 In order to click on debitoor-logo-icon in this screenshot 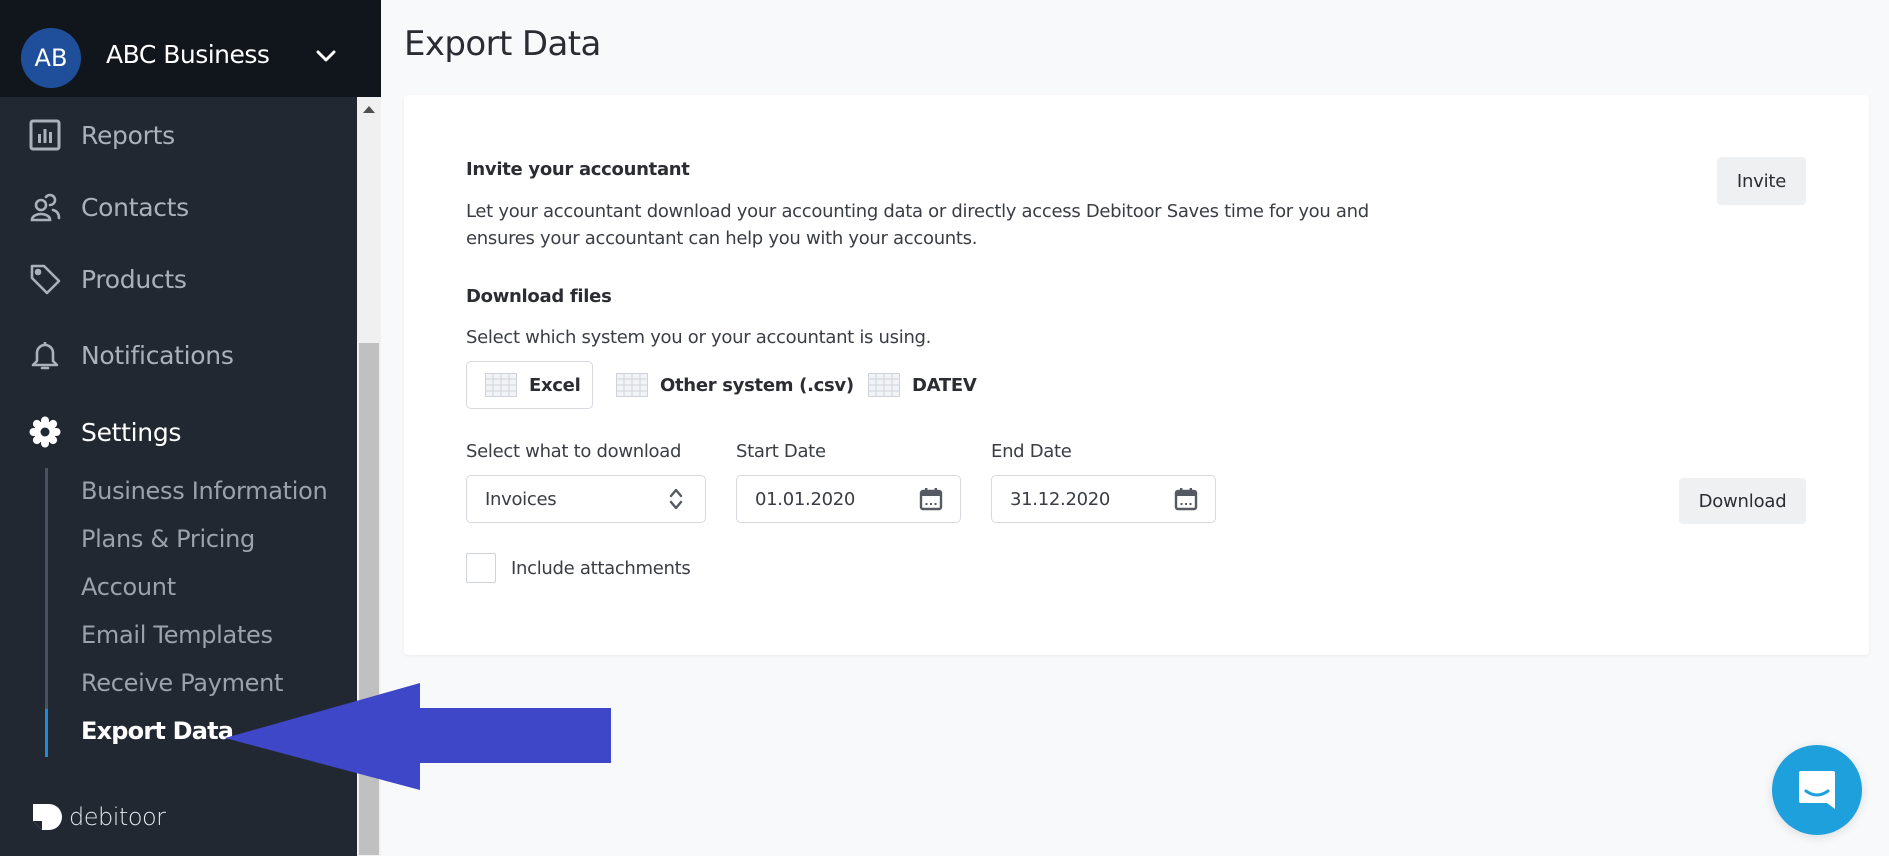, I will do `click(47, 817)`.